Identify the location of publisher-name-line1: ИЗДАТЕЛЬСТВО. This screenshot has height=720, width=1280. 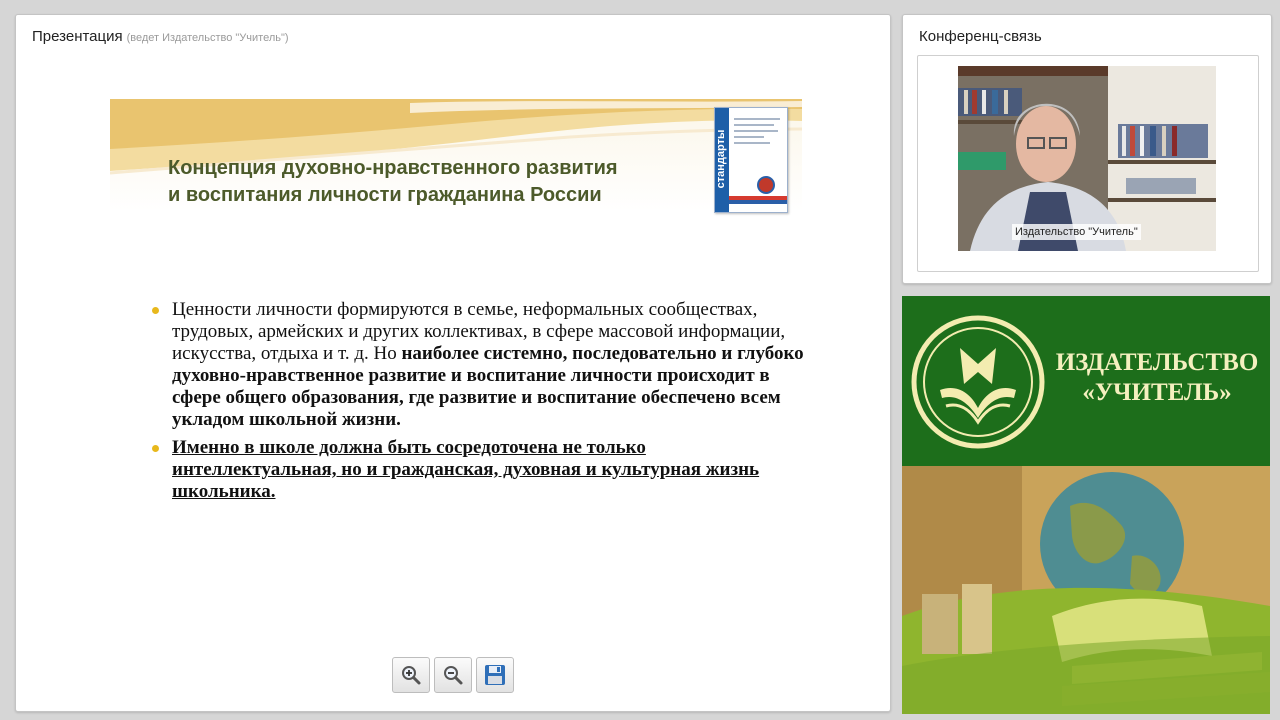
(1157, 362).